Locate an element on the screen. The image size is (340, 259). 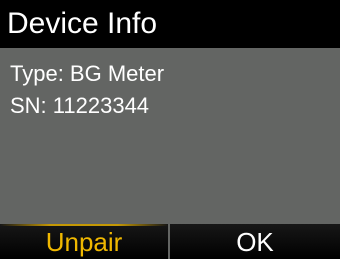
ok-button: OK is located at coordinates (255, 241).